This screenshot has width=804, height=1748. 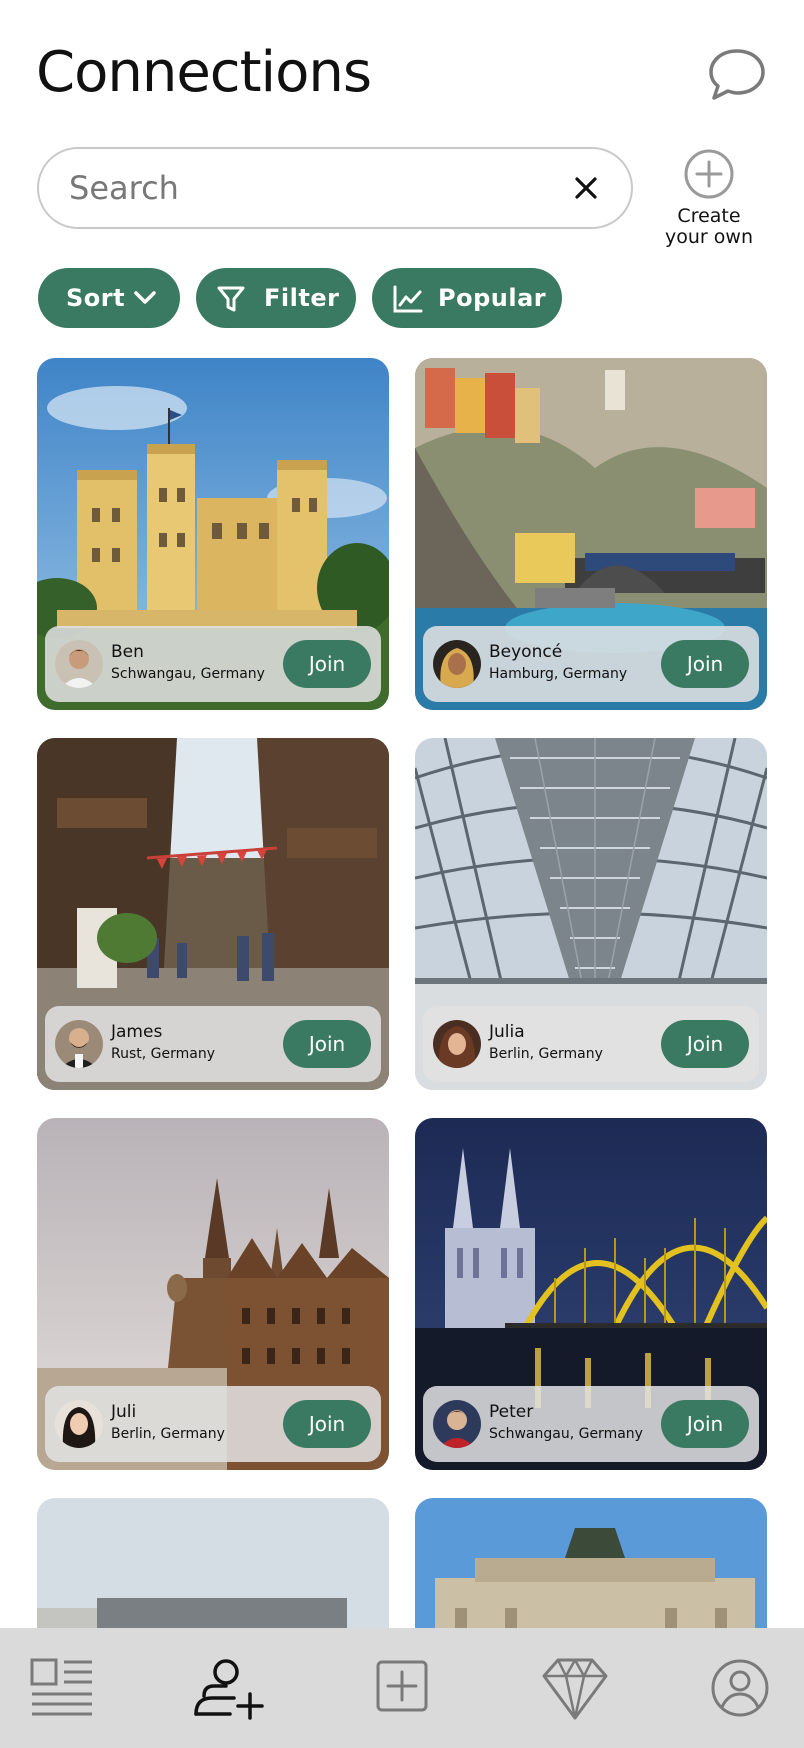 I want to click on add-circle-icon, so click(x=709, y=174).